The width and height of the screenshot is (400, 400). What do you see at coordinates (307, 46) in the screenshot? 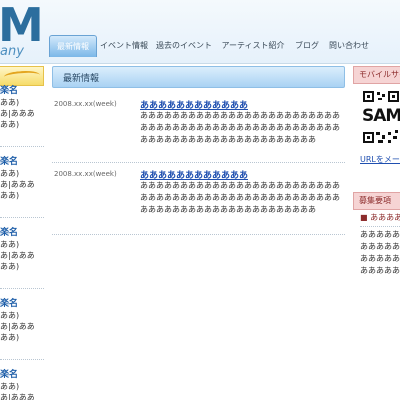
I see `nav-item-blog: ブログ` at bounding box center [307, 46].